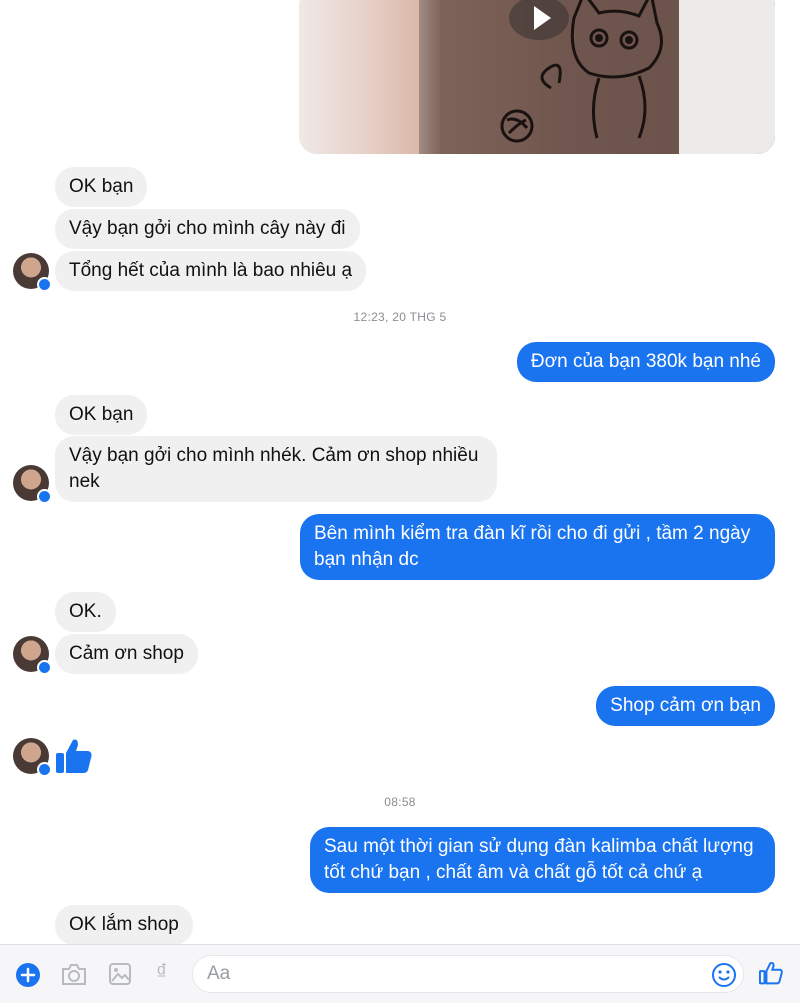  I want to click on image-icon, so click(120, 974).